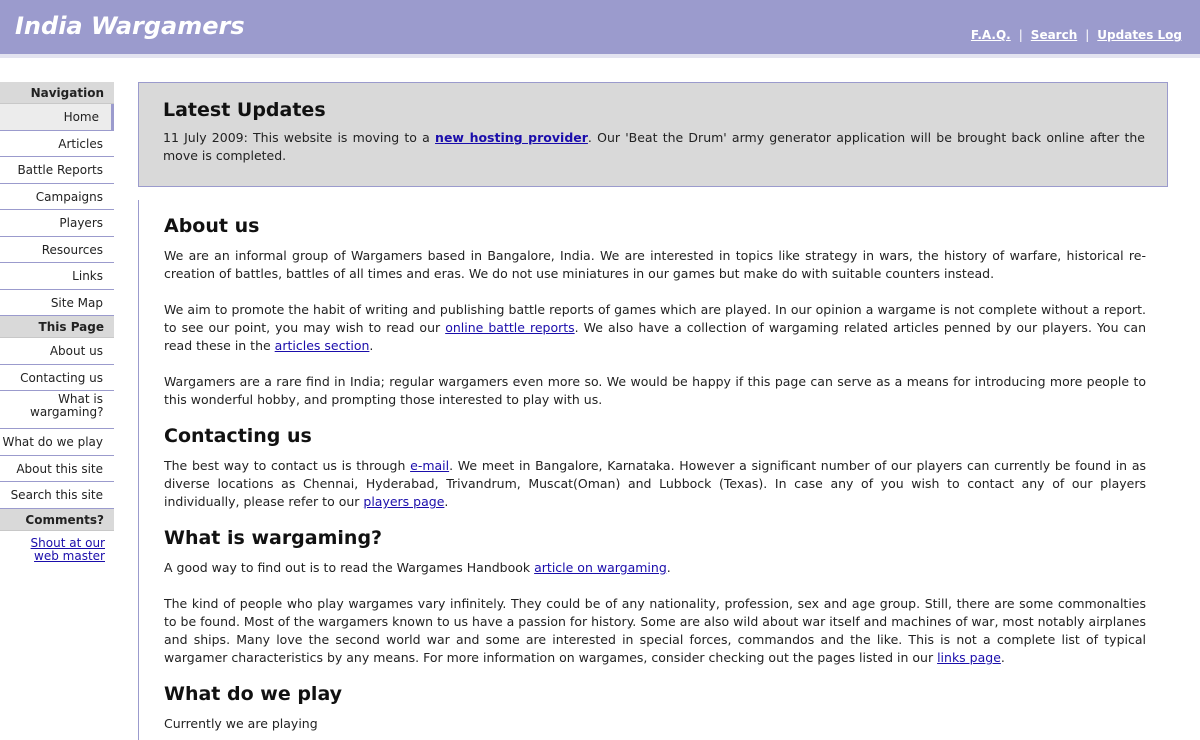 This screenshot has width=1200, height=740. What do you see at coordinates (509, 327) in the screenshot?
I see `online-battle-reports-link: online battle reports` at bounding box center [509, 327].